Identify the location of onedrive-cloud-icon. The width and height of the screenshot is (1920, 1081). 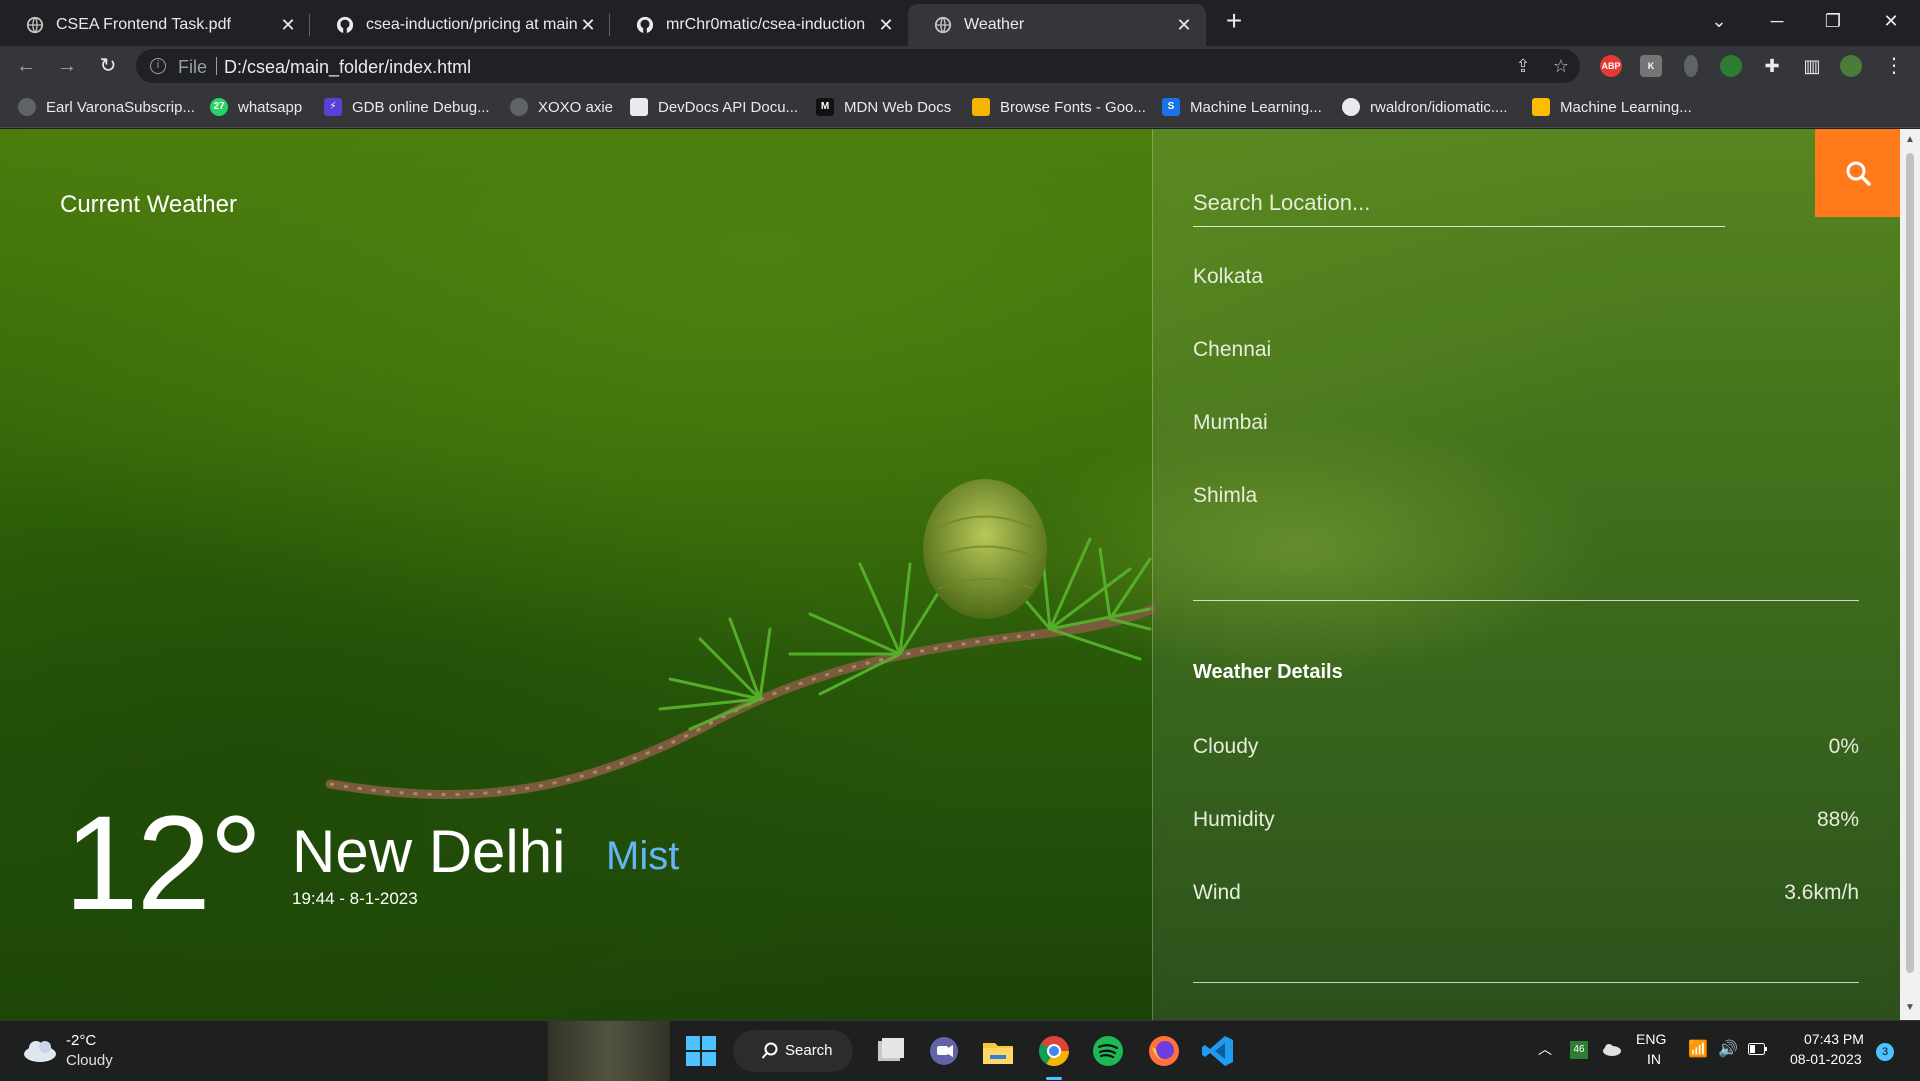
(1611, 1049).